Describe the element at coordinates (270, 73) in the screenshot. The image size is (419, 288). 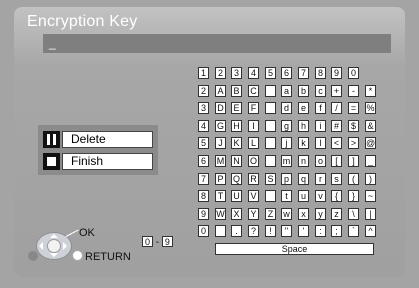
I see `char-key: 5` at that location.